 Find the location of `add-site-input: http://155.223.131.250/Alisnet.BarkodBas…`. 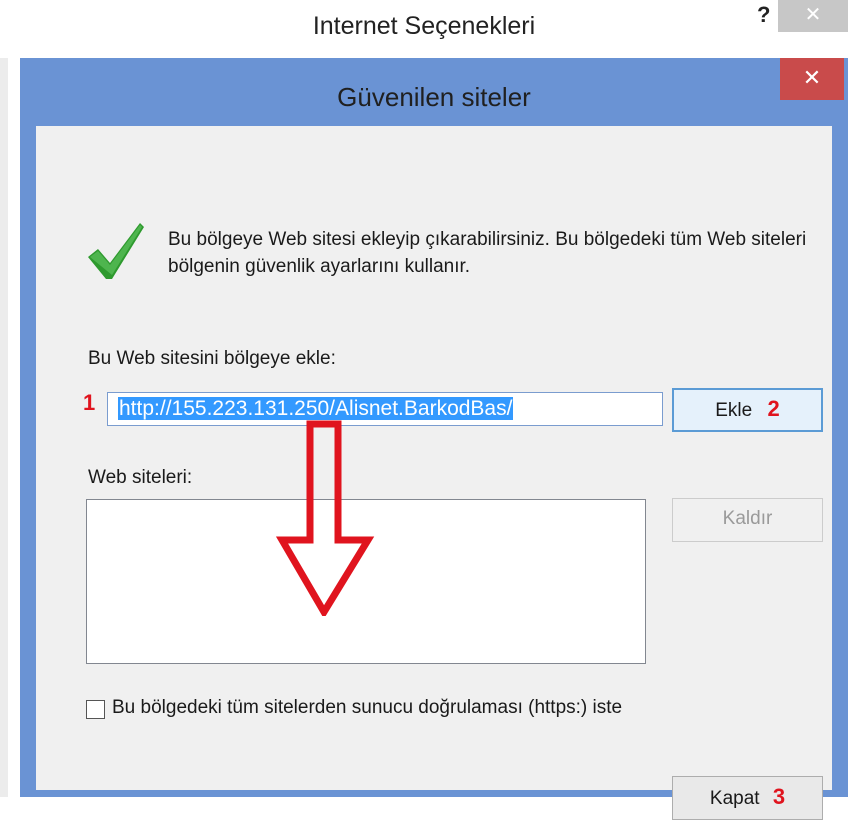

add-site-input: http://155.223.131.250/Alisnet.BarkodBas… is located at coordinates (385, 409).